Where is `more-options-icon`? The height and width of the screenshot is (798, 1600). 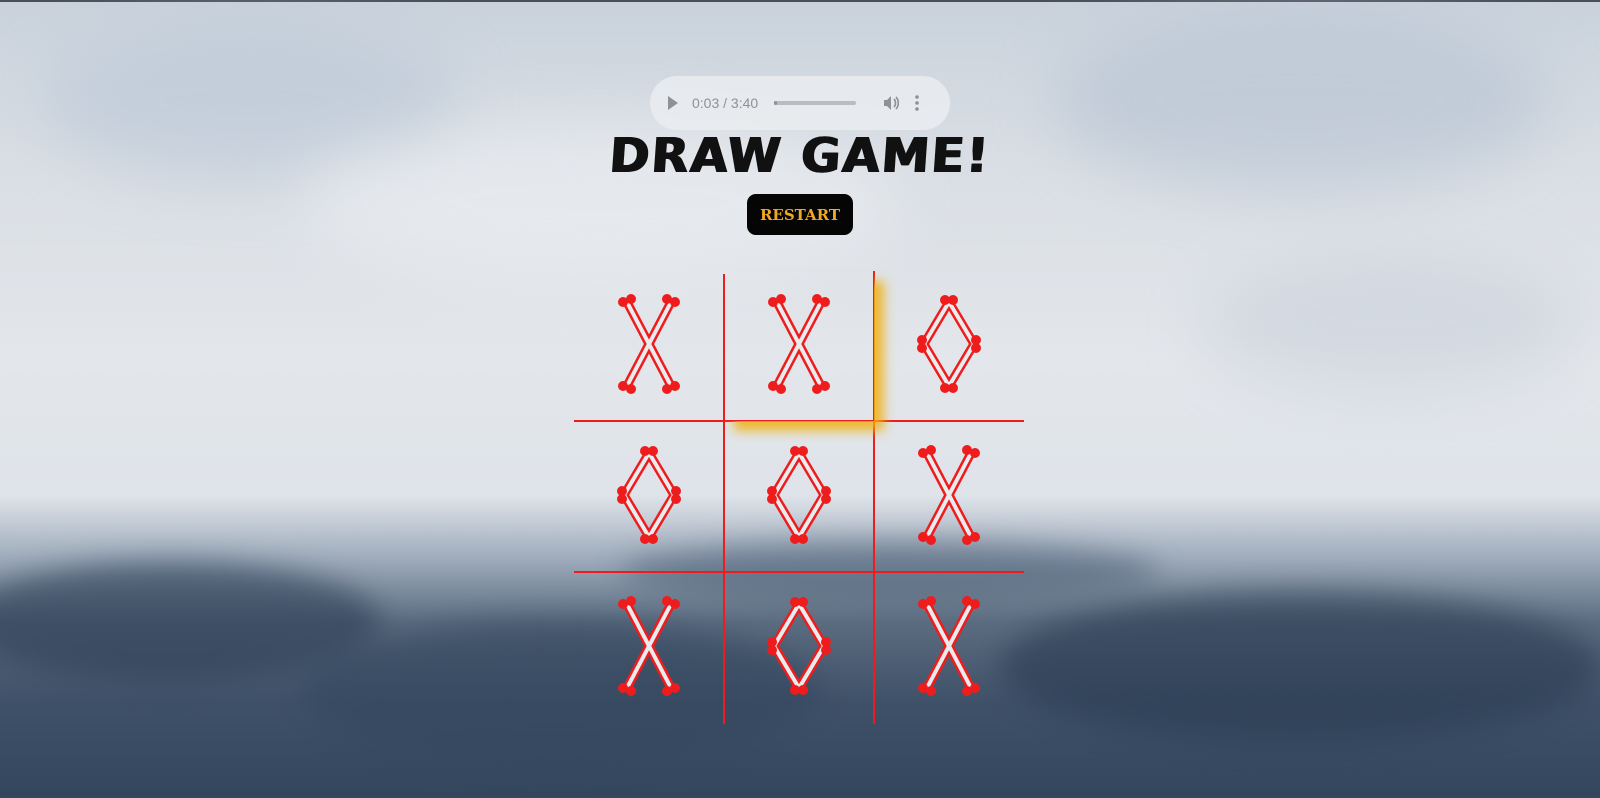 more-options-icon is located at coordinates (917, 103).